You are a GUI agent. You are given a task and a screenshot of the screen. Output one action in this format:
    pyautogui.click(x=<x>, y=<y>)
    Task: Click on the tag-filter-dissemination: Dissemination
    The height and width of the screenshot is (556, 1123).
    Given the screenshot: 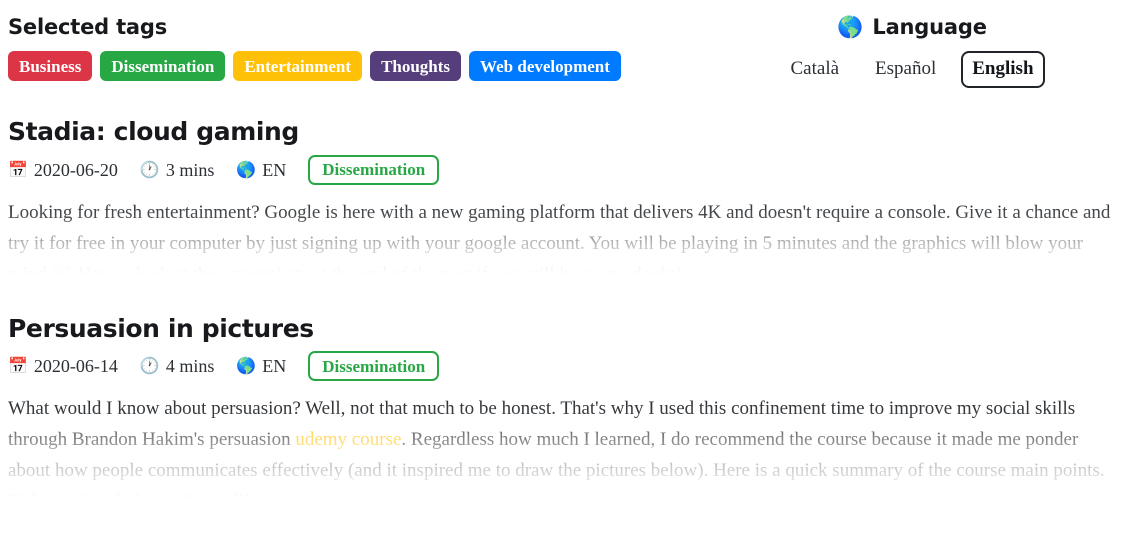 What is the action you would take?
    pyautogui.click(x=163, y=66)
    